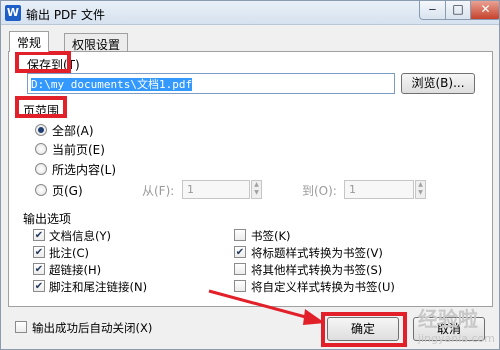 The height and width of the screenshot is (350, 500). What do you see at coordinates (13, 13) in the screenshot?
I see `wps-logo-icon: W` at bounding box center [13, 13].